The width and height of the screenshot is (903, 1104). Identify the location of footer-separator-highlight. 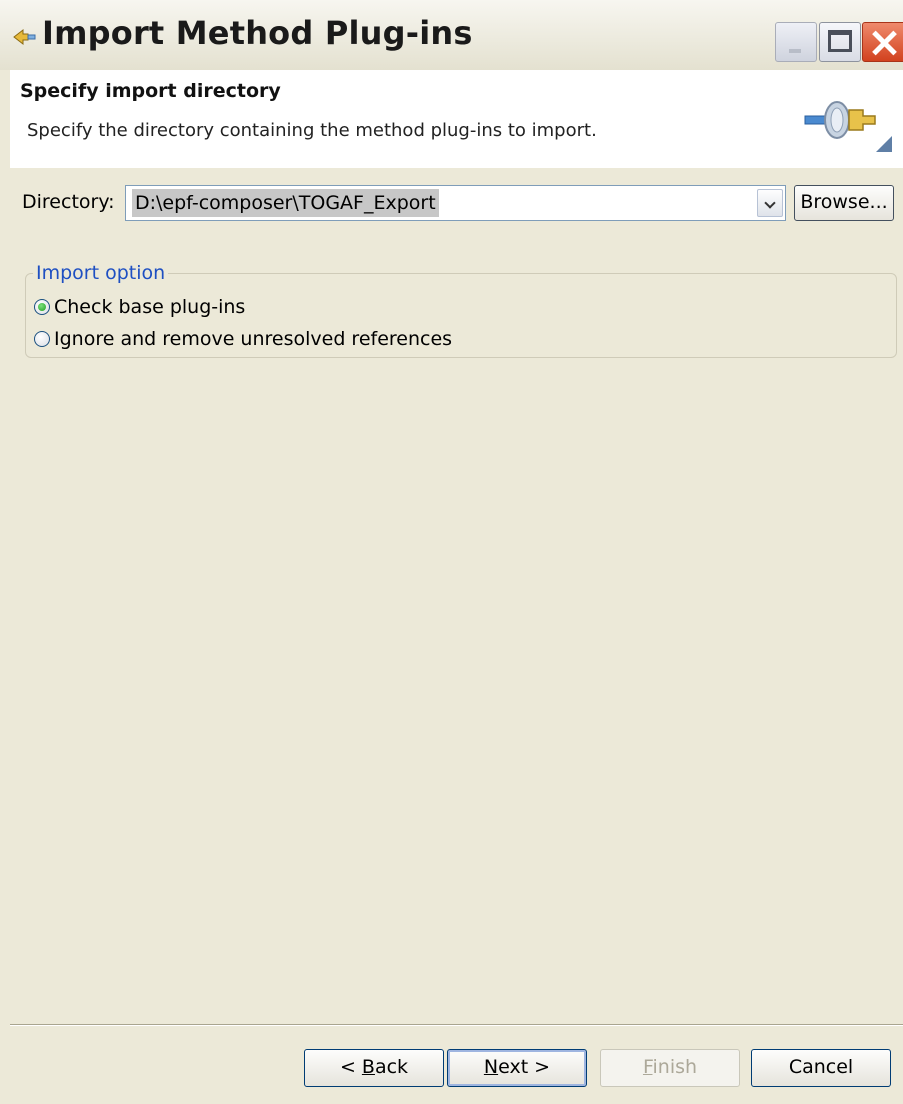
(456, 1025).